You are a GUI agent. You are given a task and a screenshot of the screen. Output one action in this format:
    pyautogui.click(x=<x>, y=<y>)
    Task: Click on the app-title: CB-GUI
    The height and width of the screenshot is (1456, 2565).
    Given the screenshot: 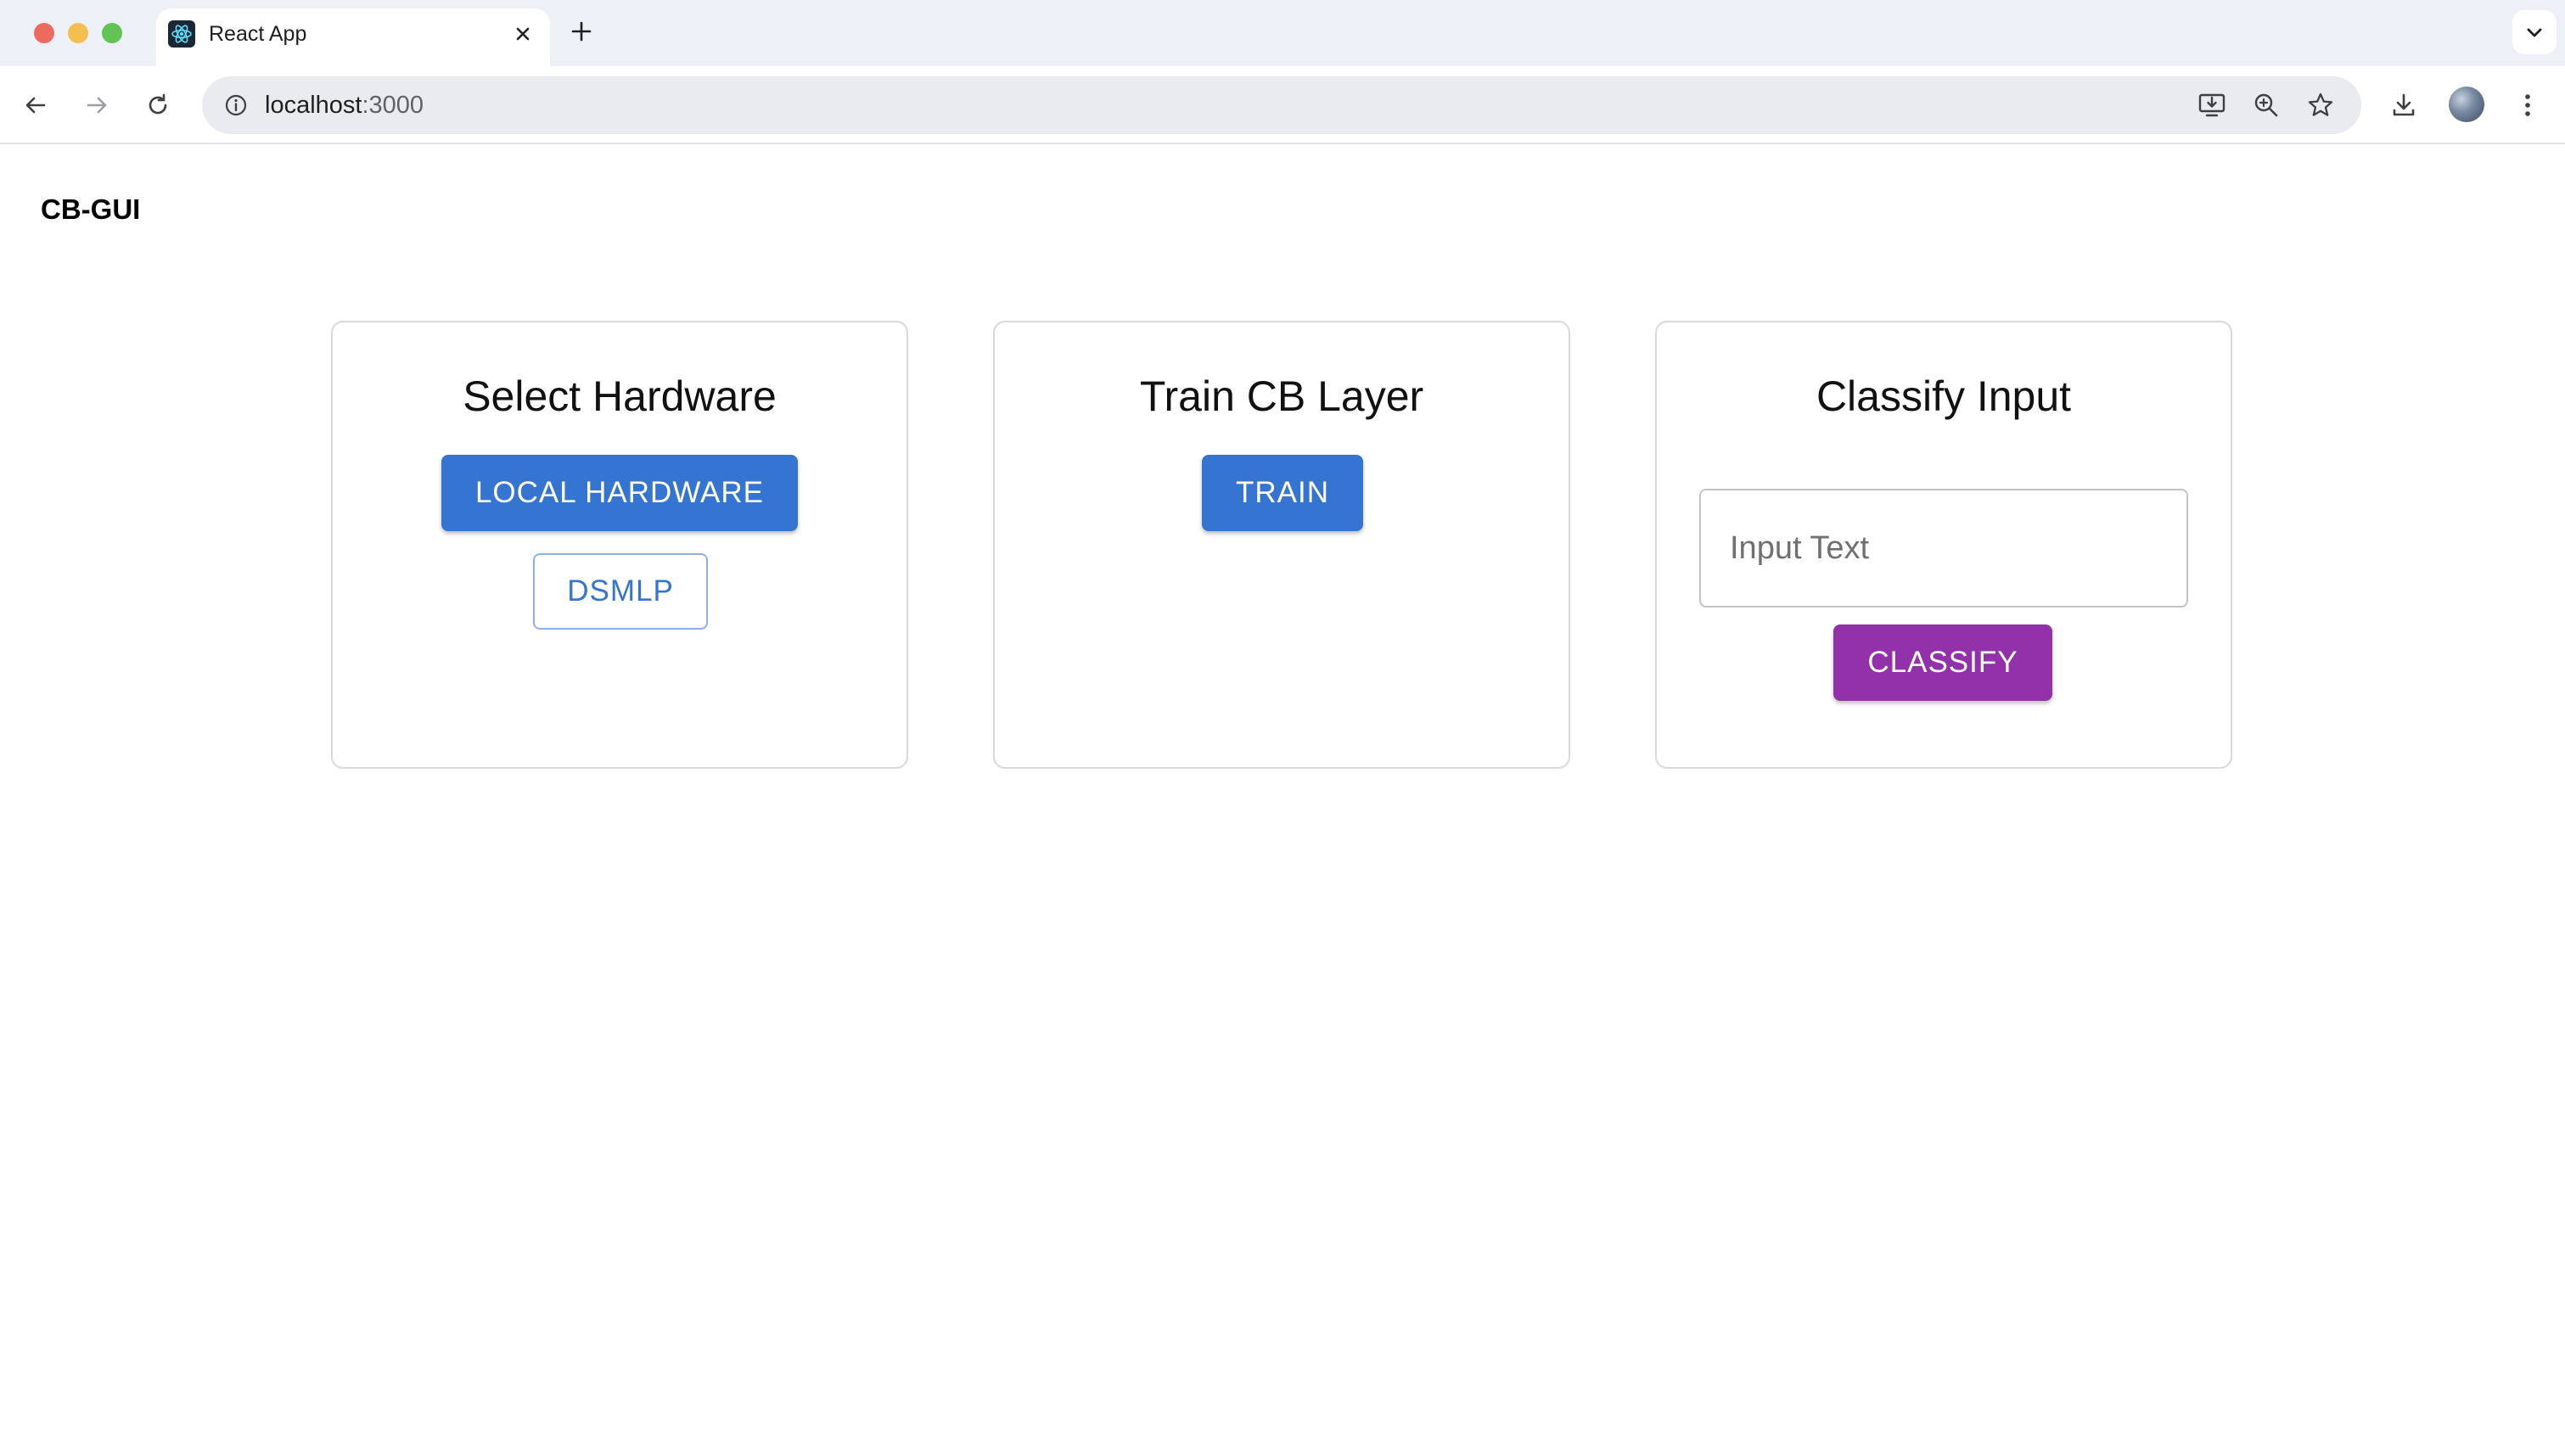 What is the action you would take?
    pyautogui.click(x=91, y=209)
    